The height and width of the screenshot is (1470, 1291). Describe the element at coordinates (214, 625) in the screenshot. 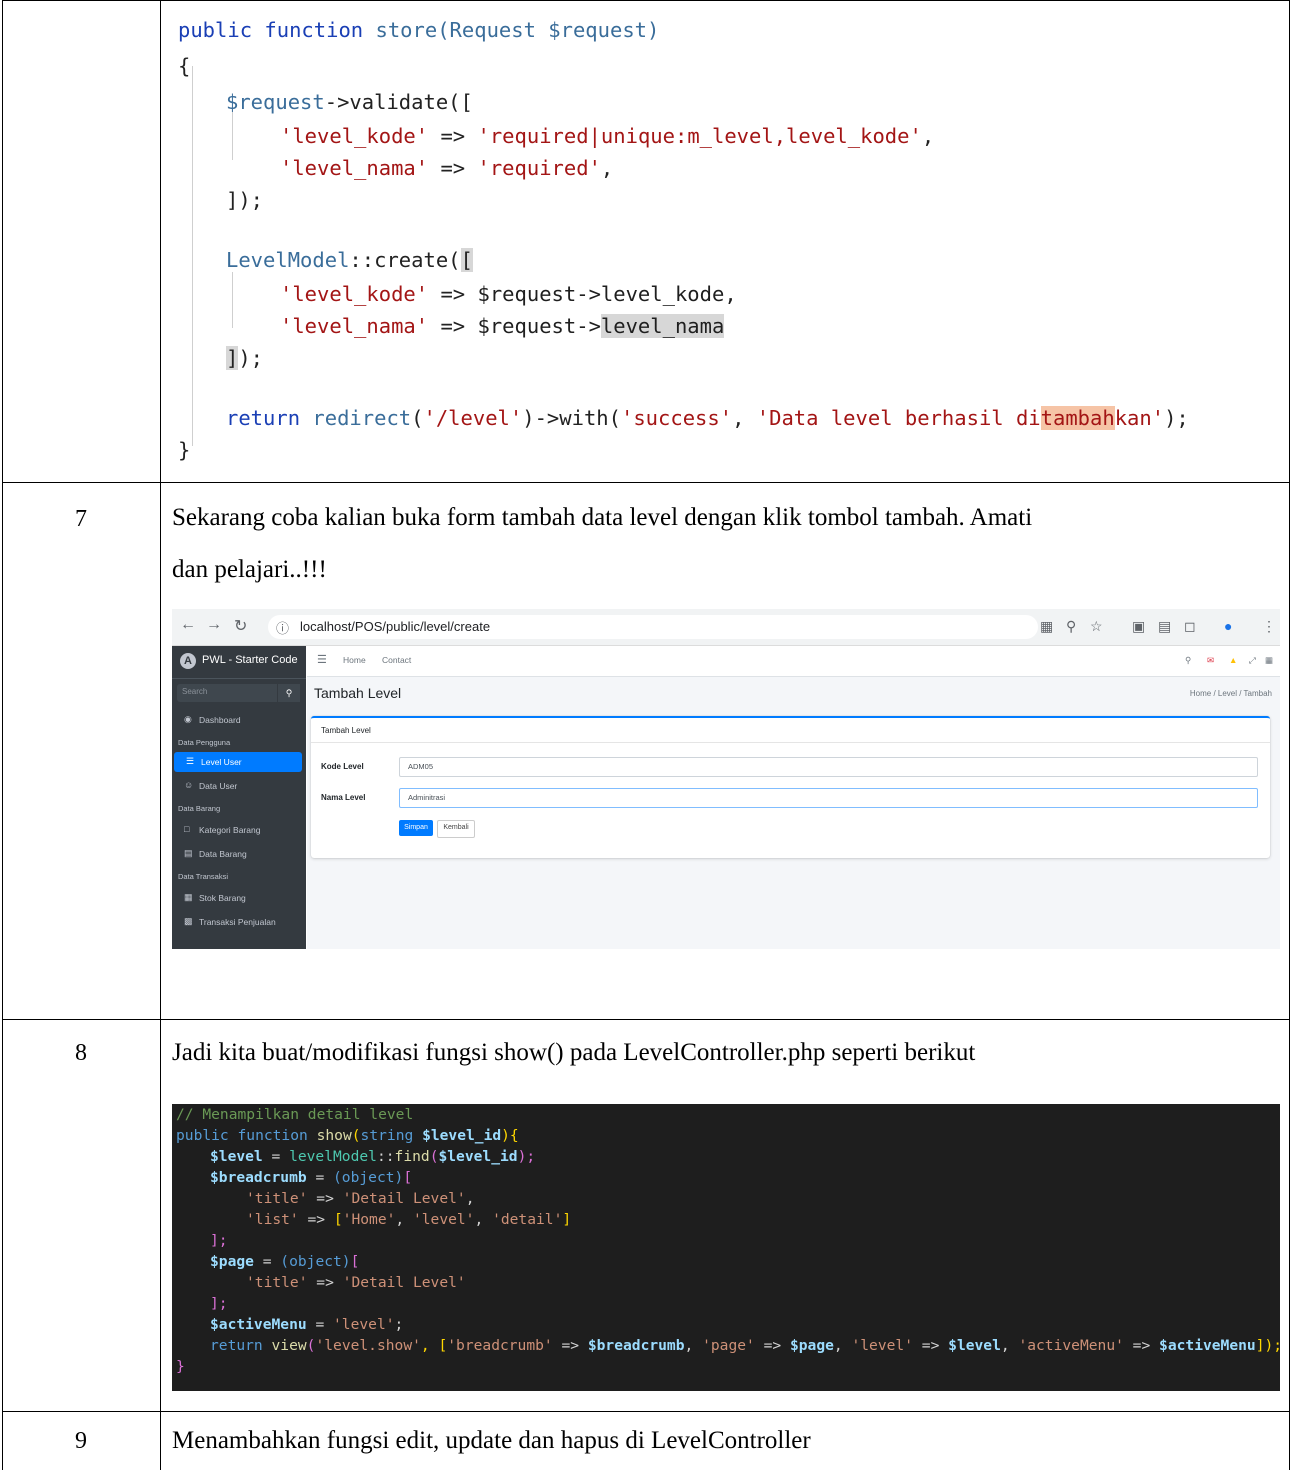

I see `arrow-right-icon: →` at that location.